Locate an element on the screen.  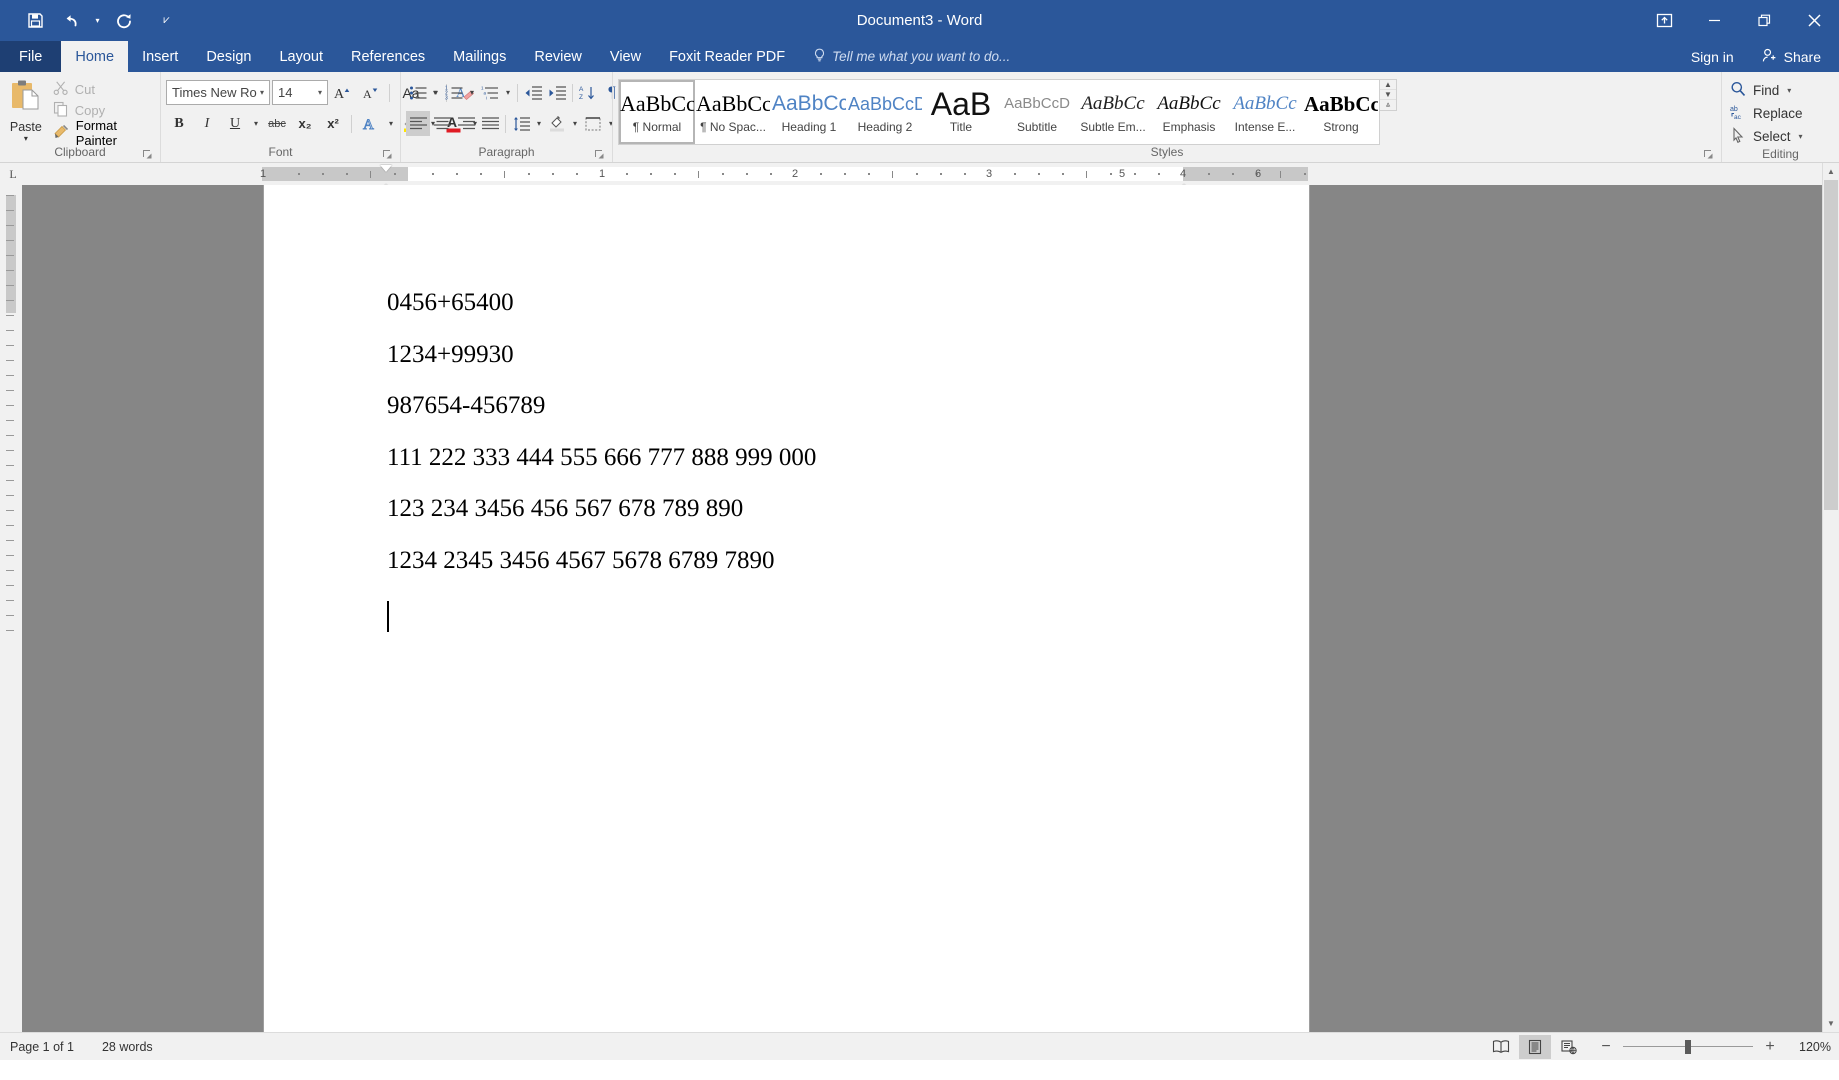
customize-qat-icon: ⩗ is located at coordinates (166, 21).